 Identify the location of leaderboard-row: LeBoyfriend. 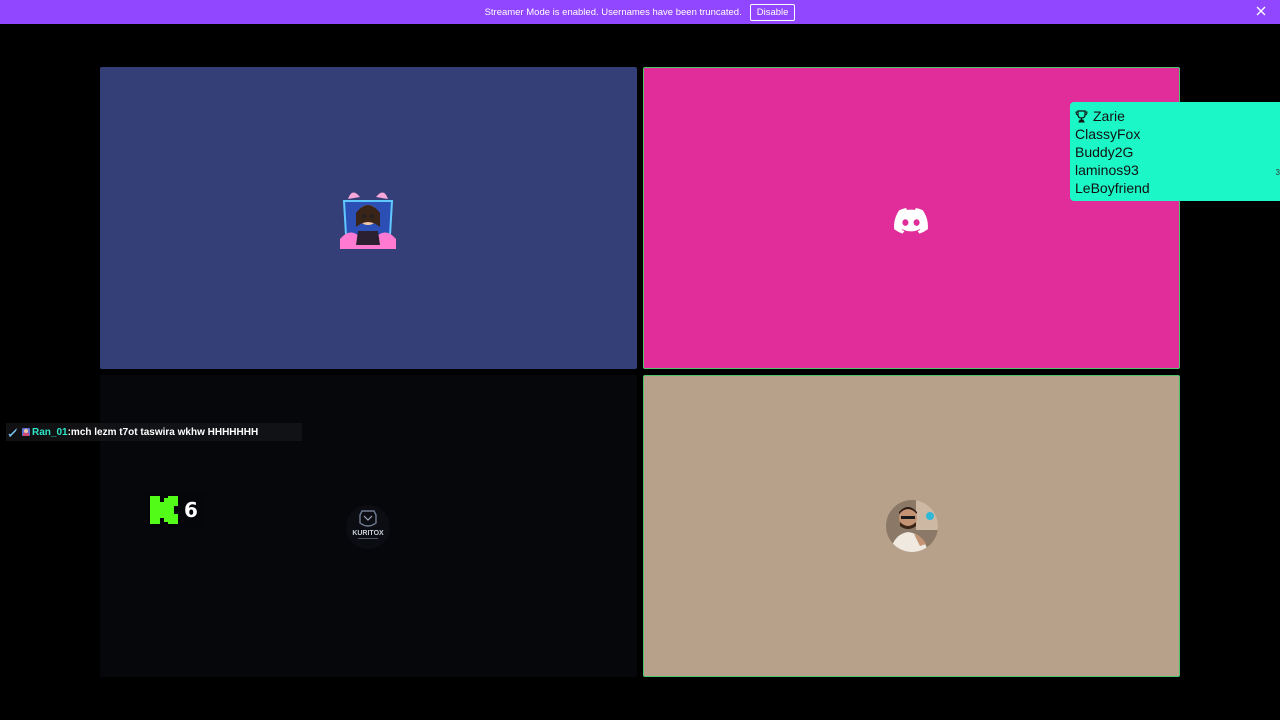
(1177, 188).